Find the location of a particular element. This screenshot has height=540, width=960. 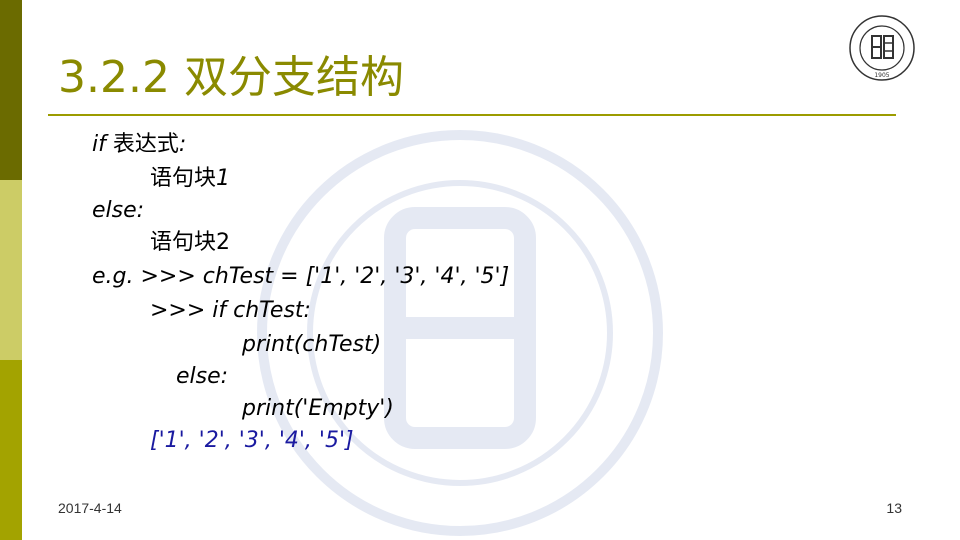

svg-text: 1905 is located at coordinates (881, 75).